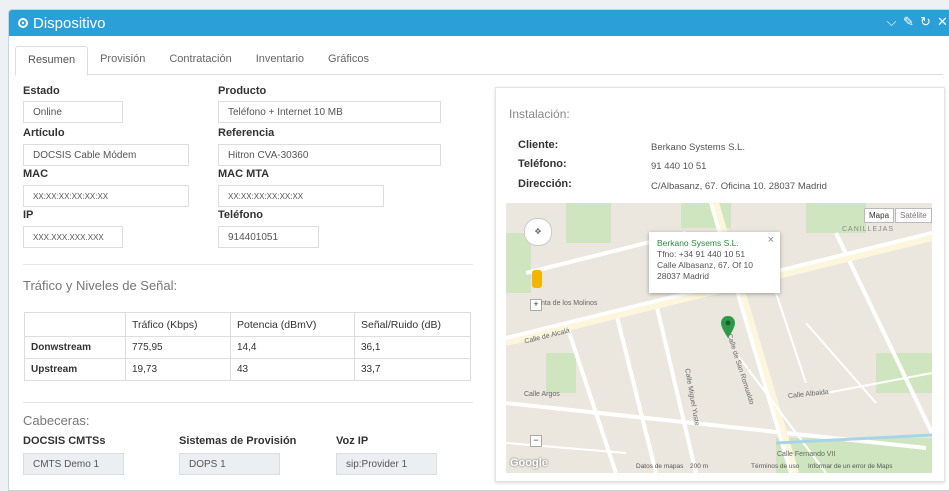 This screenshot has width=949, height=491. Describe the element at coordinates (178, 324) in the screenshot. I see `table-header: Tráfico (Kbps)` at that location.